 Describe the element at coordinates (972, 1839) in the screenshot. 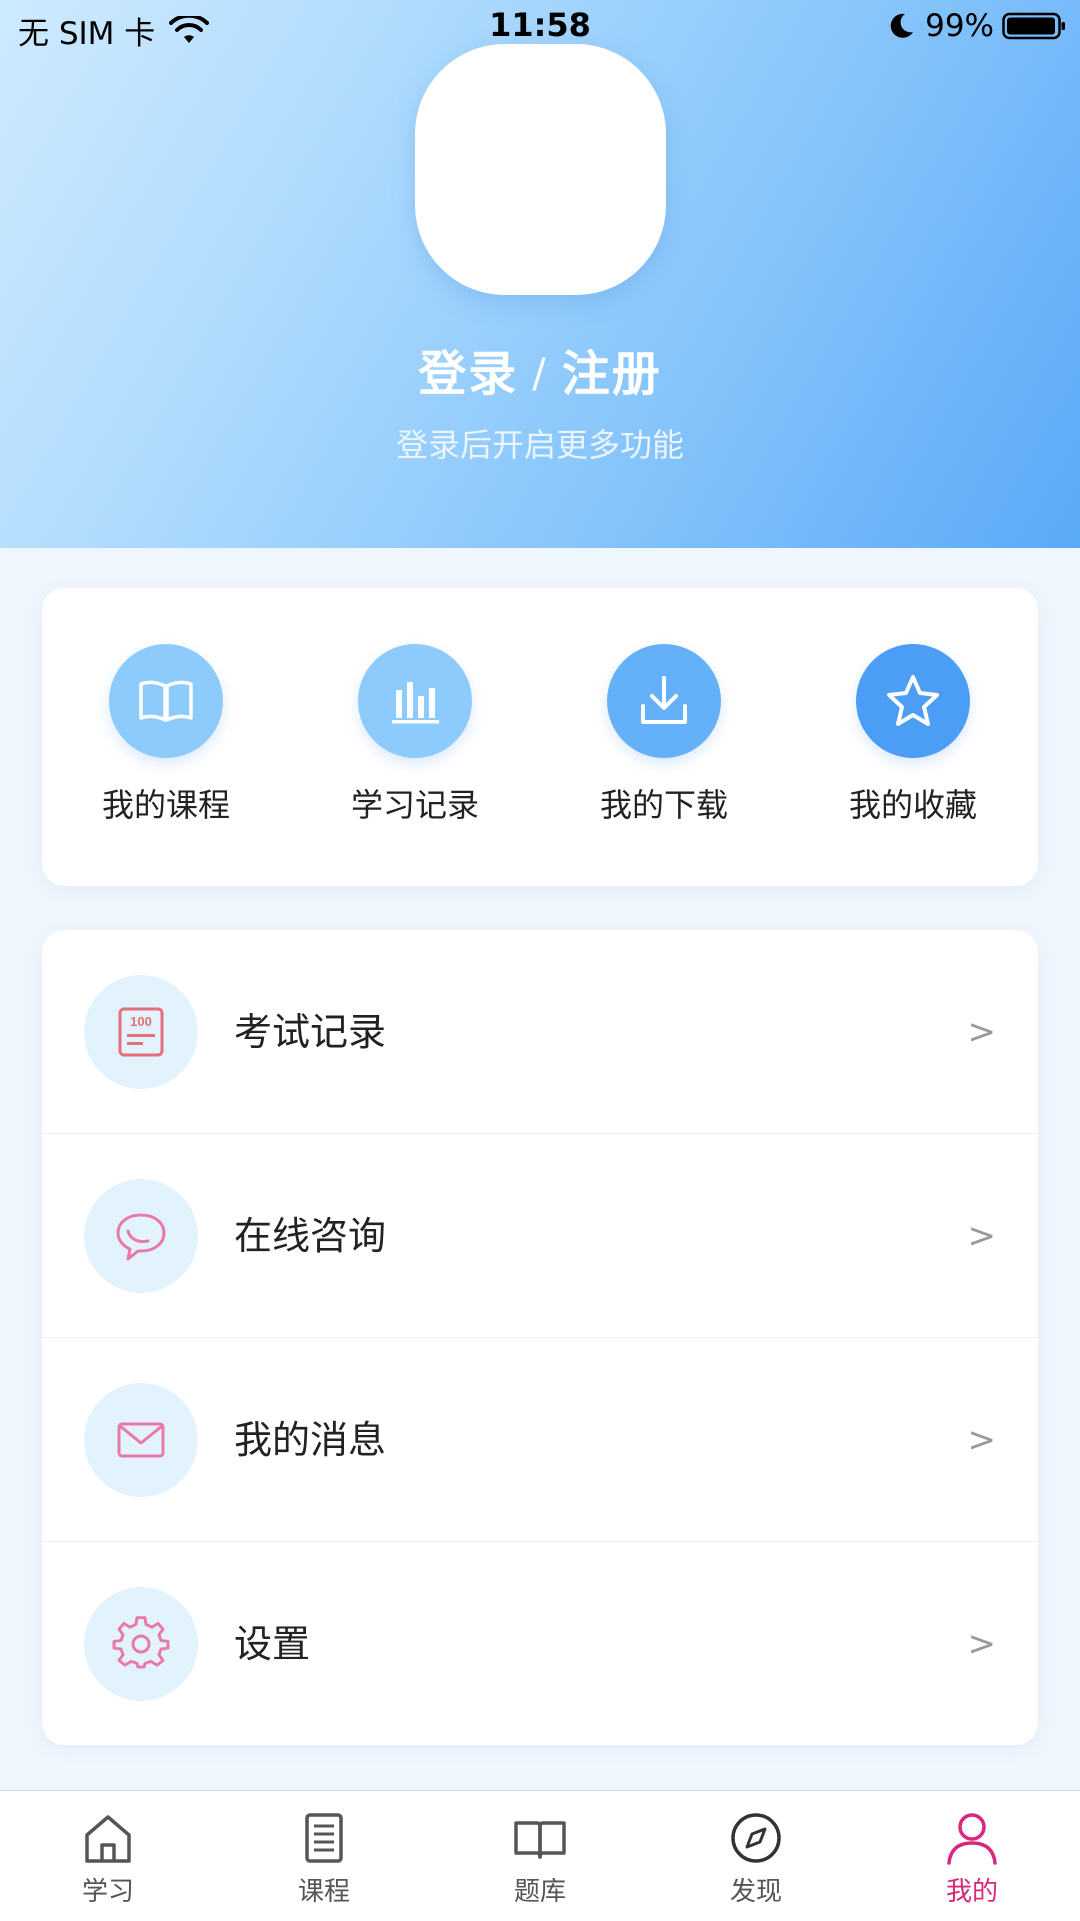

I see `user-icon` at that location.